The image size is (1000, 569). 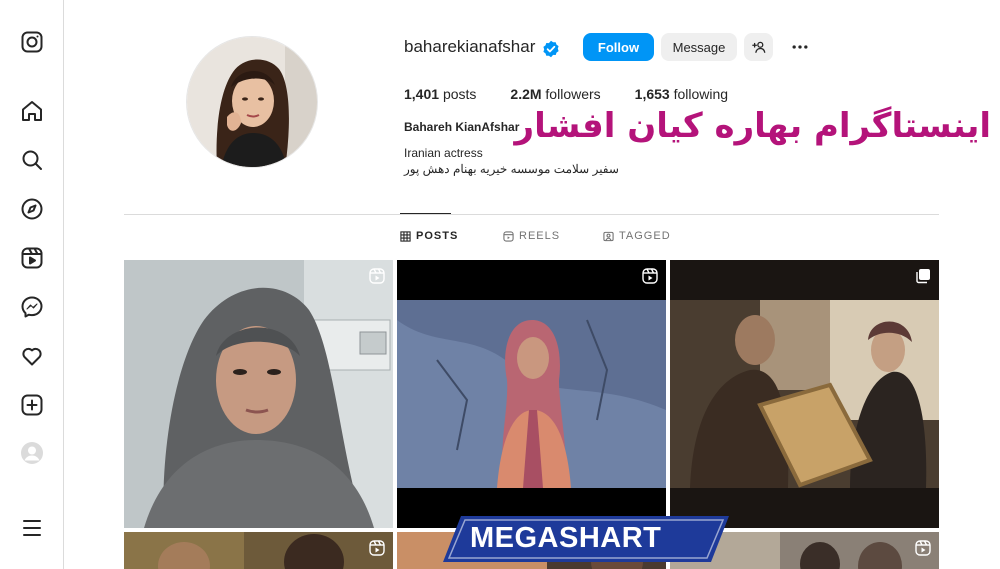 What do you see at coordinates (540, 236) in the screenshot?
I see `tab-reels-label: REELS` at bounding box center [540, 236].